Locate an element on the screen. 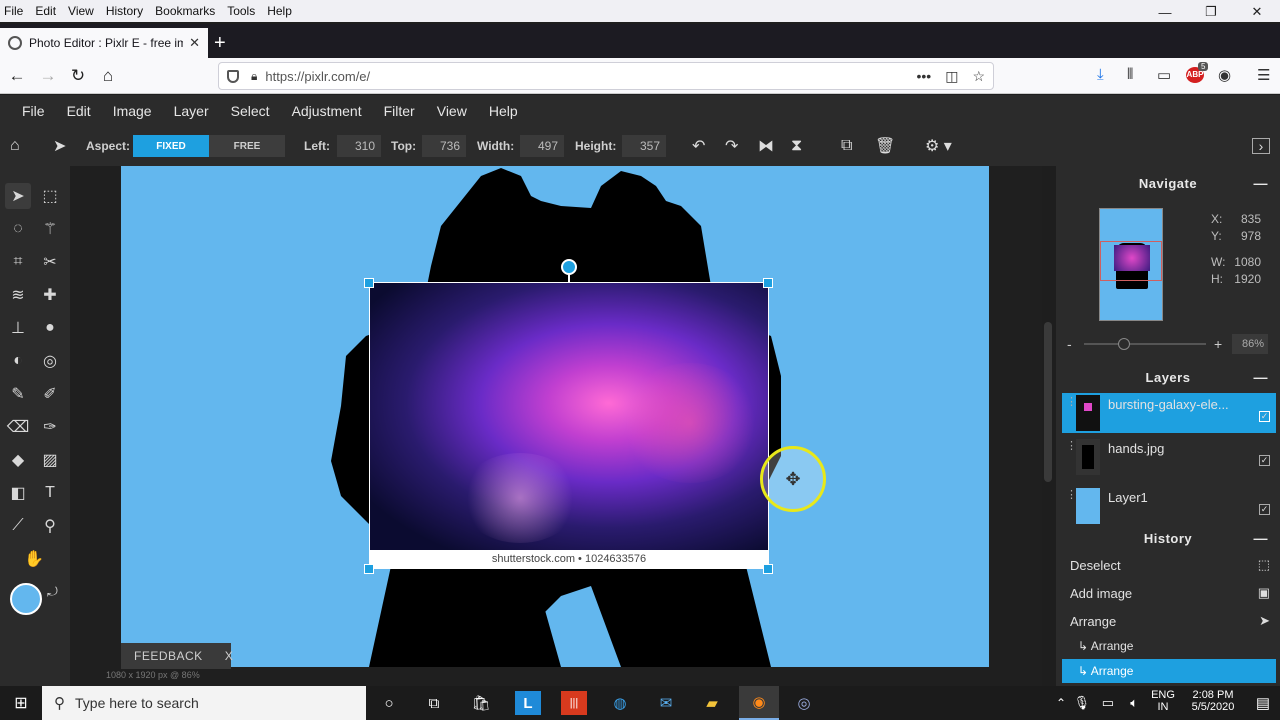  settings-gear-icon: ⚙ ▾ is located at coordinates (938, 146).